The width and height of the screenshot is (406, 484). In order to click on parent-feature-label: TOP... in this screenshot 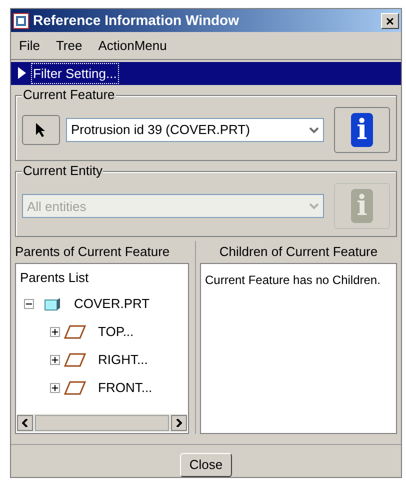, I will do `click(116, 332)`.